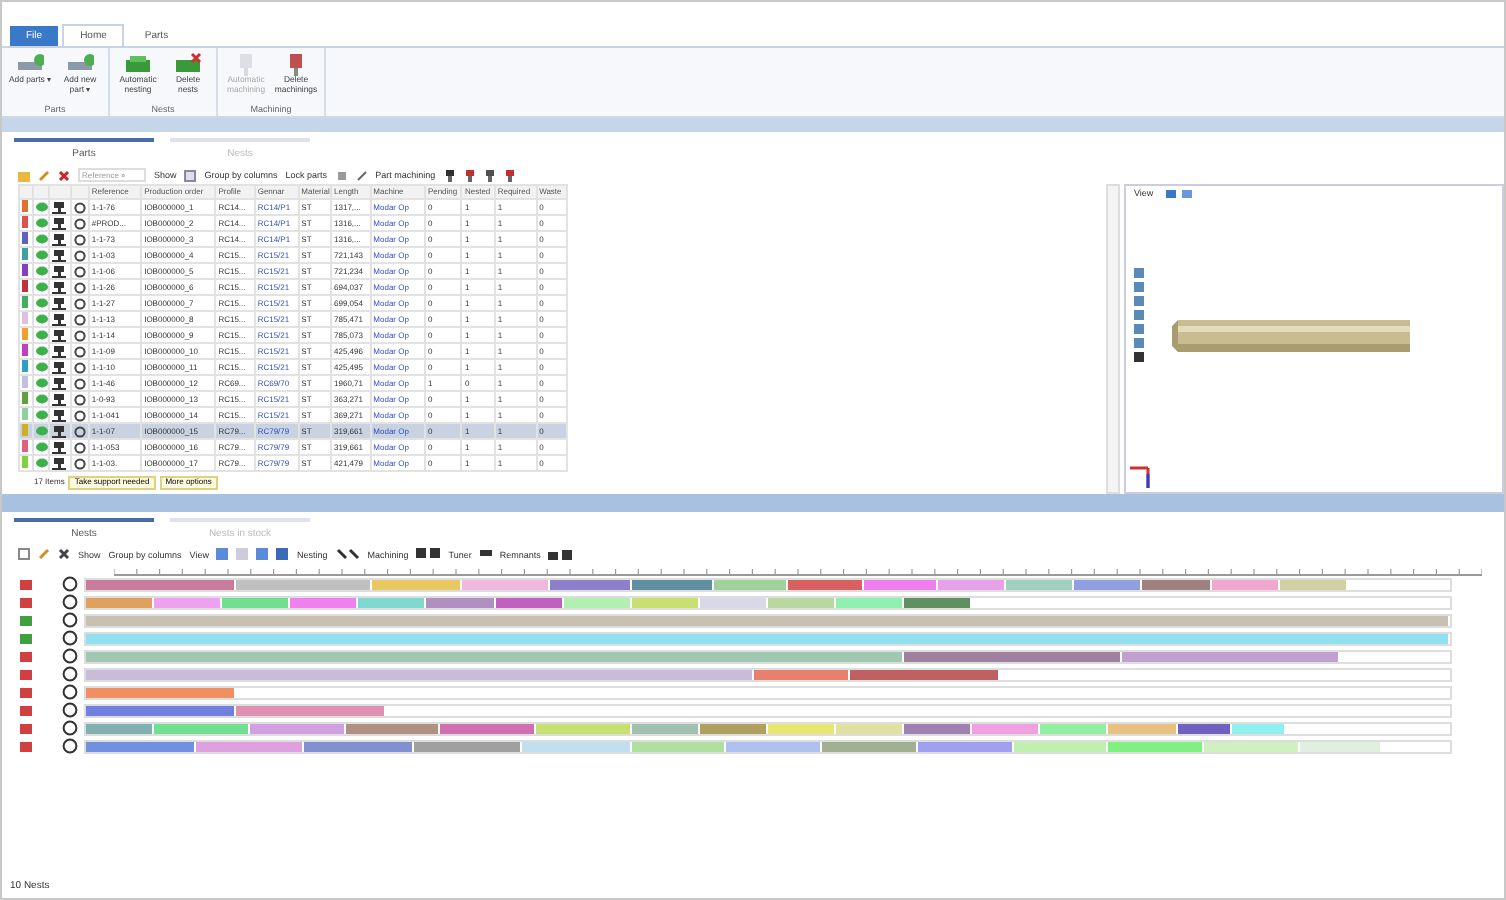 This screenshot has width=1506, height=900. Describe the element at coordinates (1140, 475) in the screenshot. I see `axis-drawing` at that location.